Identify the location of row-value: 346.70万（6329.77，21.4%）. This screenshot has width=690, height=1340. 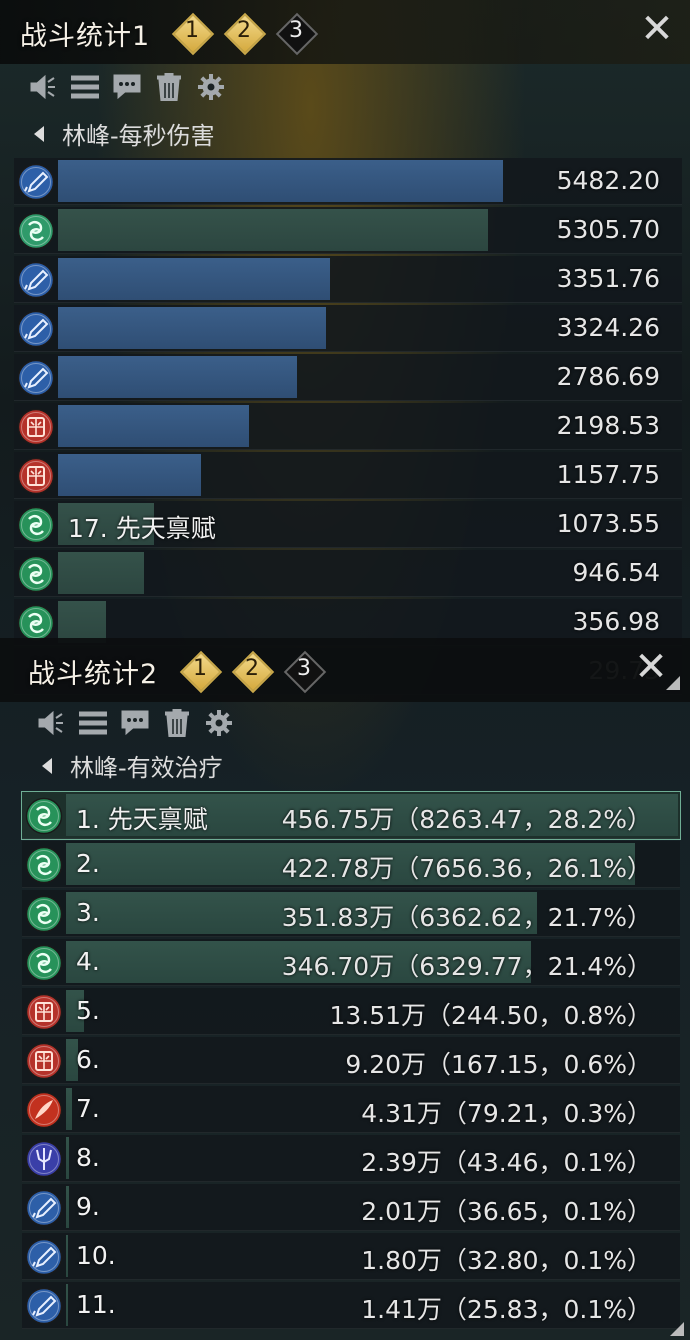
(466, 966).